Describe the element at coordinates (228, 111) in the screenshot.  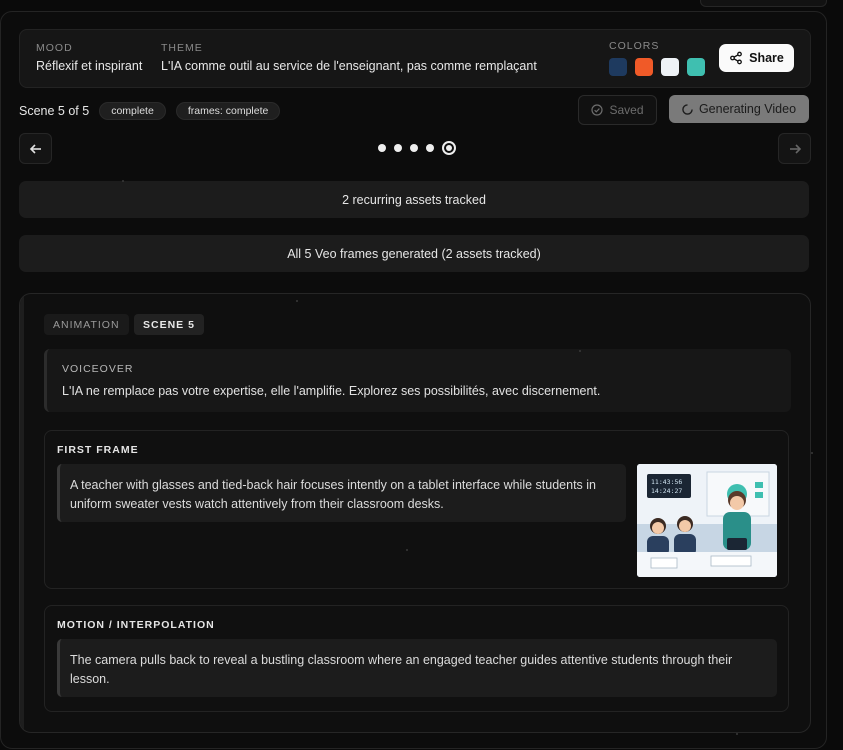
I see `frames-badge: frames: complete` at that location.